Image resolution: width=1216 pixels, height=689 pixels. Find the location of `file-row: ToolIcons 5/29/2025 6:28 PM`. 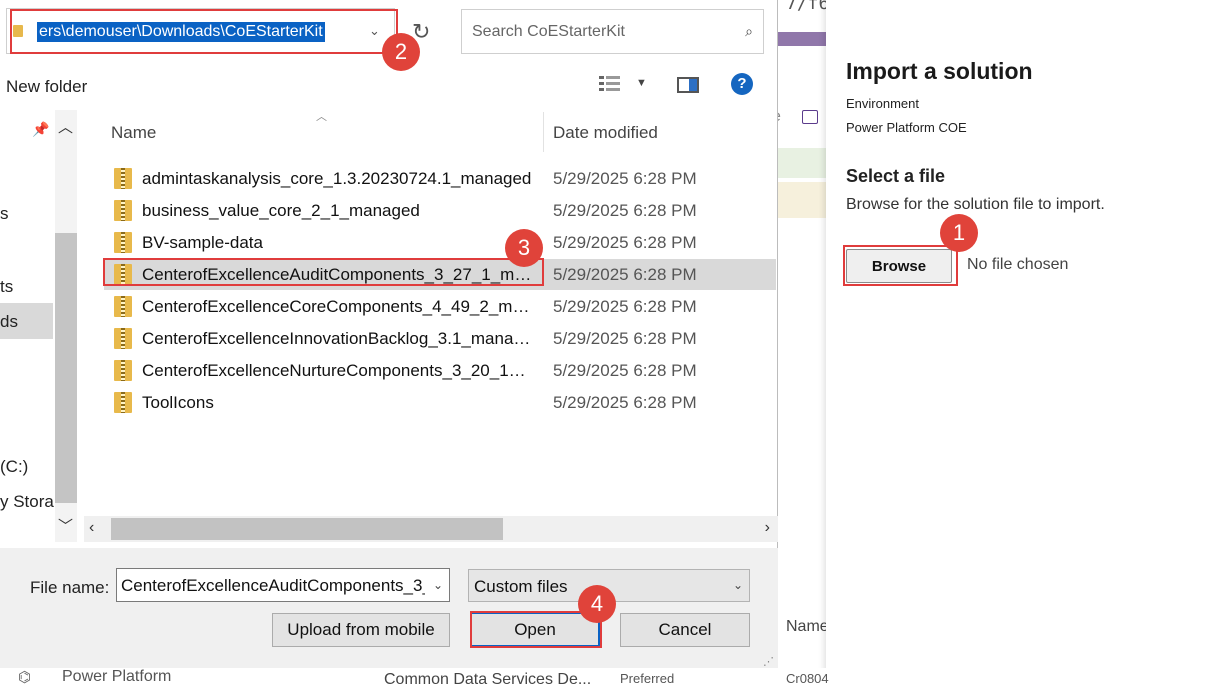

file-row: ToolIcons 5/29/2025 6:28 PM is located at coordinates (440, 402).